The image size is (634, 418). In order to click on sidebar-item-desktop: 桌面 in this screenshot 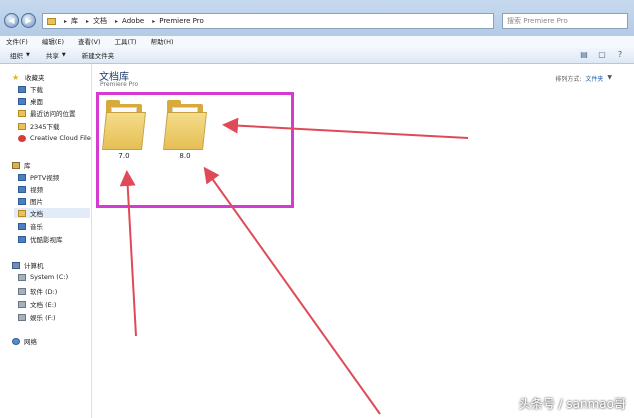, I will do `click(30, 101)`.